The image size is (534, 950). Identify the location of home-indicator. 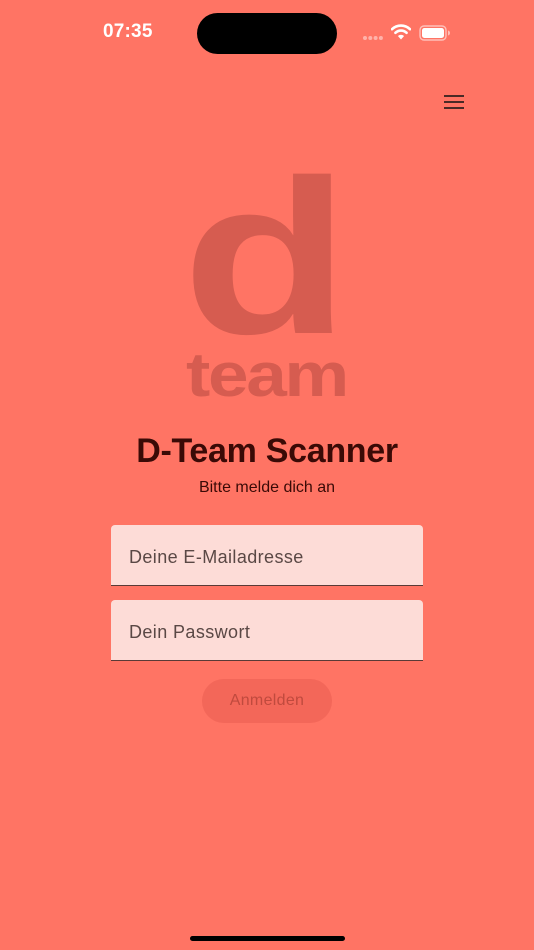
(267, 938).